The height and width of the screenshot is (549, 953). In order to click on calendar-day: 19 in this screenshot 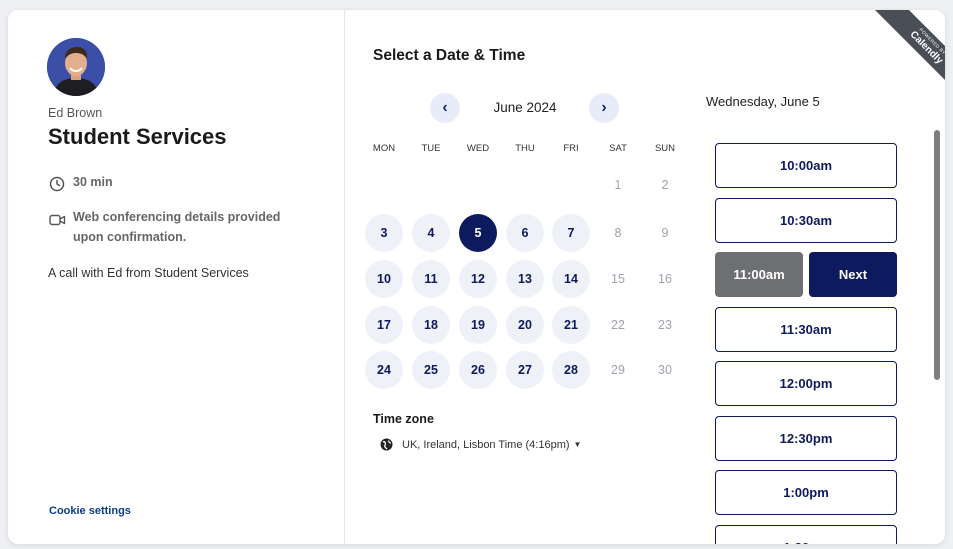, I will do `click(478, 325)`.